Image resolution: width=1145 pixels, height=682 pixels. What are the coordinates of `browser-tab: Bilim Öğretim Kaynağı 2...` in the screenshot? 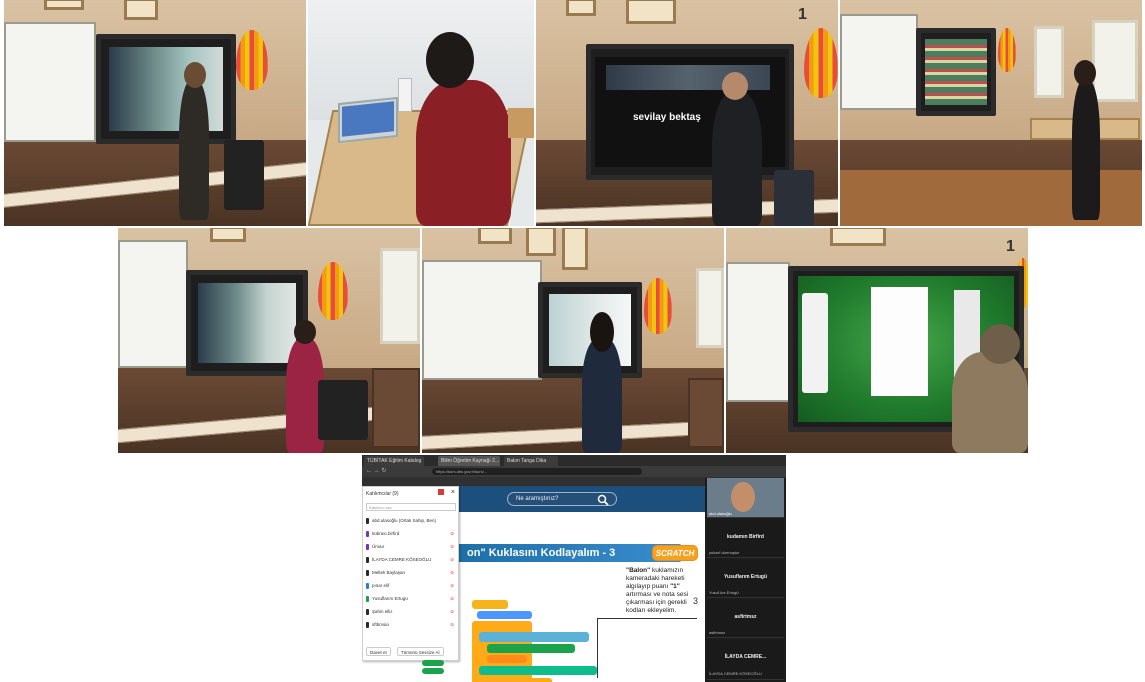 It's located at (469, 461).